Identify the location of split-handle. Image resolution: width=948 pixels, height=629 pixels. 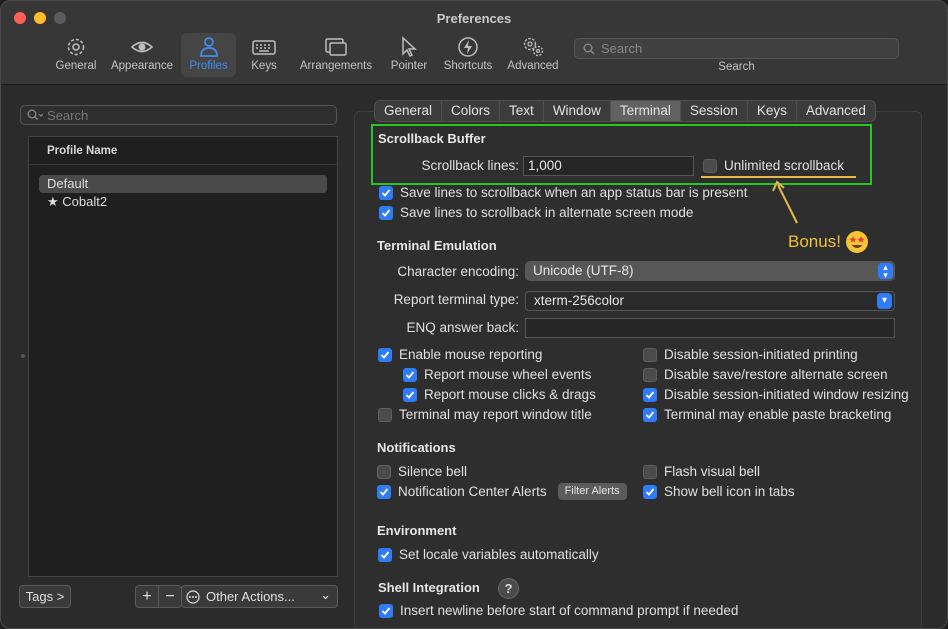
(23, 356).